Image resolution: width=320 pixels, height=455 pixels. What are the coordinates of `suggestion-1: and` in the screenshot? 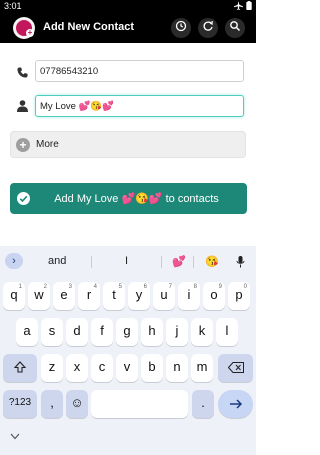 It's located at (57, 261).